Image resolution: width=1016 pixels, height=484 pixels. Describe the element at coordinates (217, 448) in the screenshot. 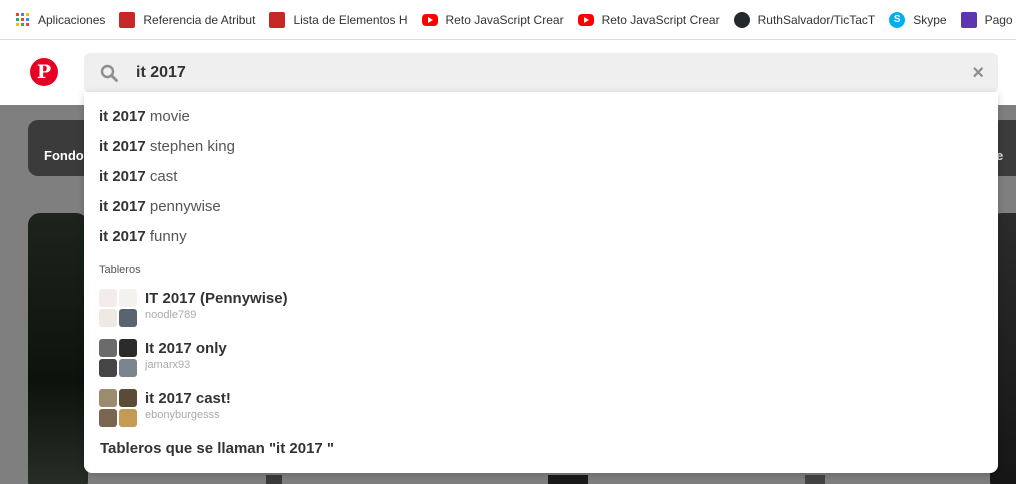

I see `search-boards-link: Tableros que se llaman "it 2017 "` at that location.